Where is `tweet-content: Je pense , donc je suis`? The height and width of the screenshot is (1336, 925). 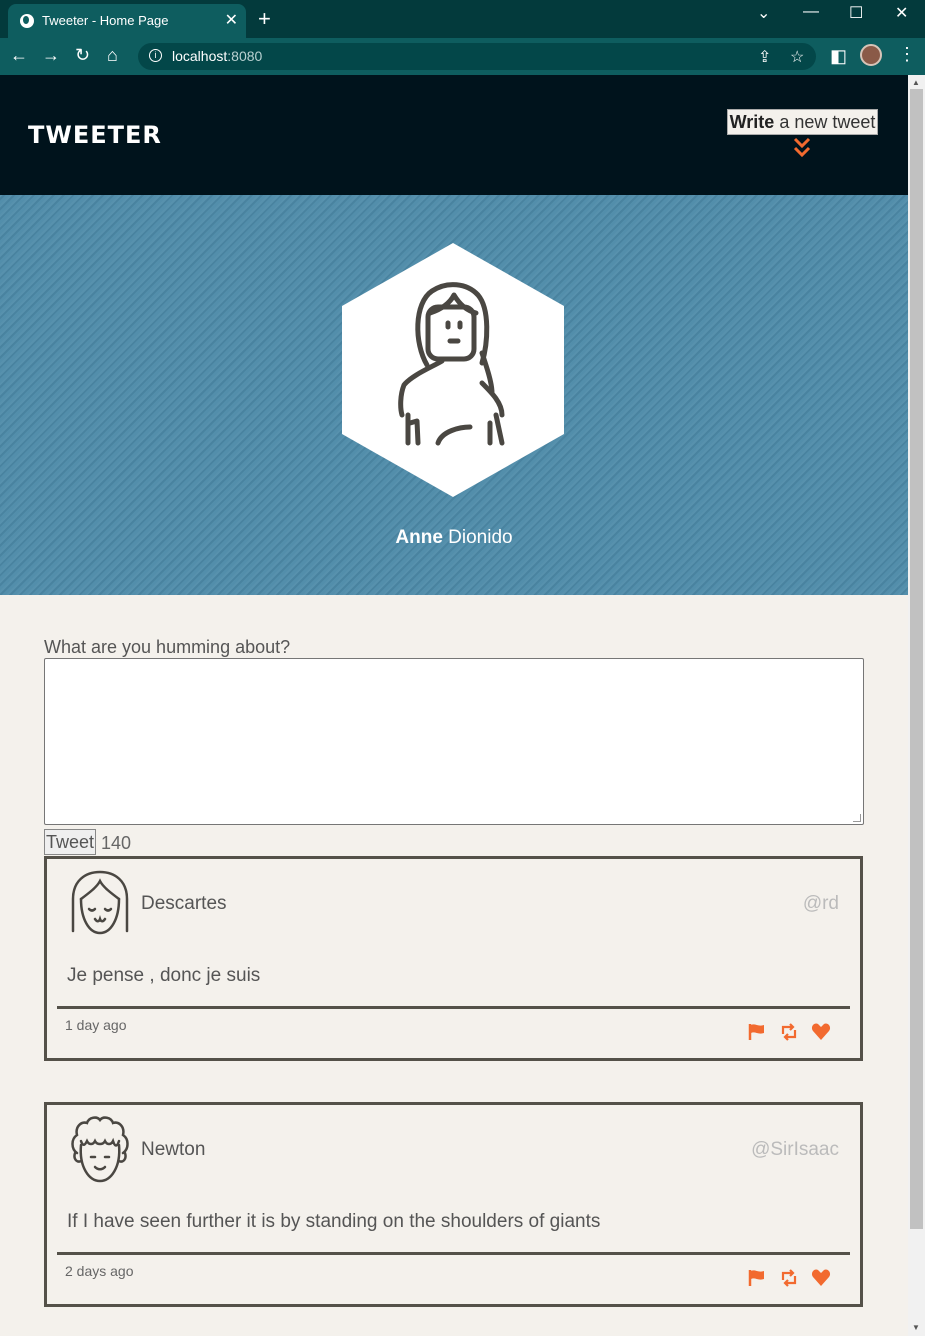
tweet-content: Je pense , donc je suis is located at coordinates (164, 975).